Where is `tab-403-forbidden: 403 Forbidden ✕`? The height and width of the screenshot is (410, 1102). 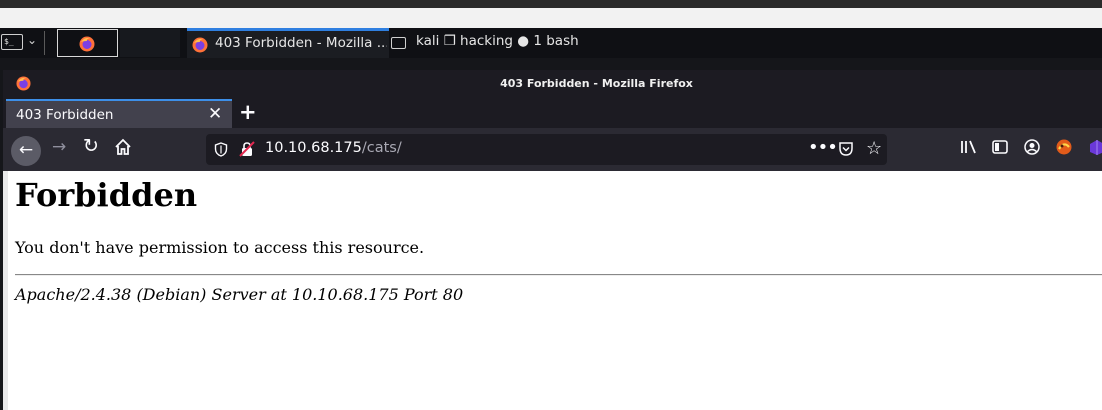 tab-403-forbidden: 403 Forbidden ✕ is located at coordinates (119, 113).